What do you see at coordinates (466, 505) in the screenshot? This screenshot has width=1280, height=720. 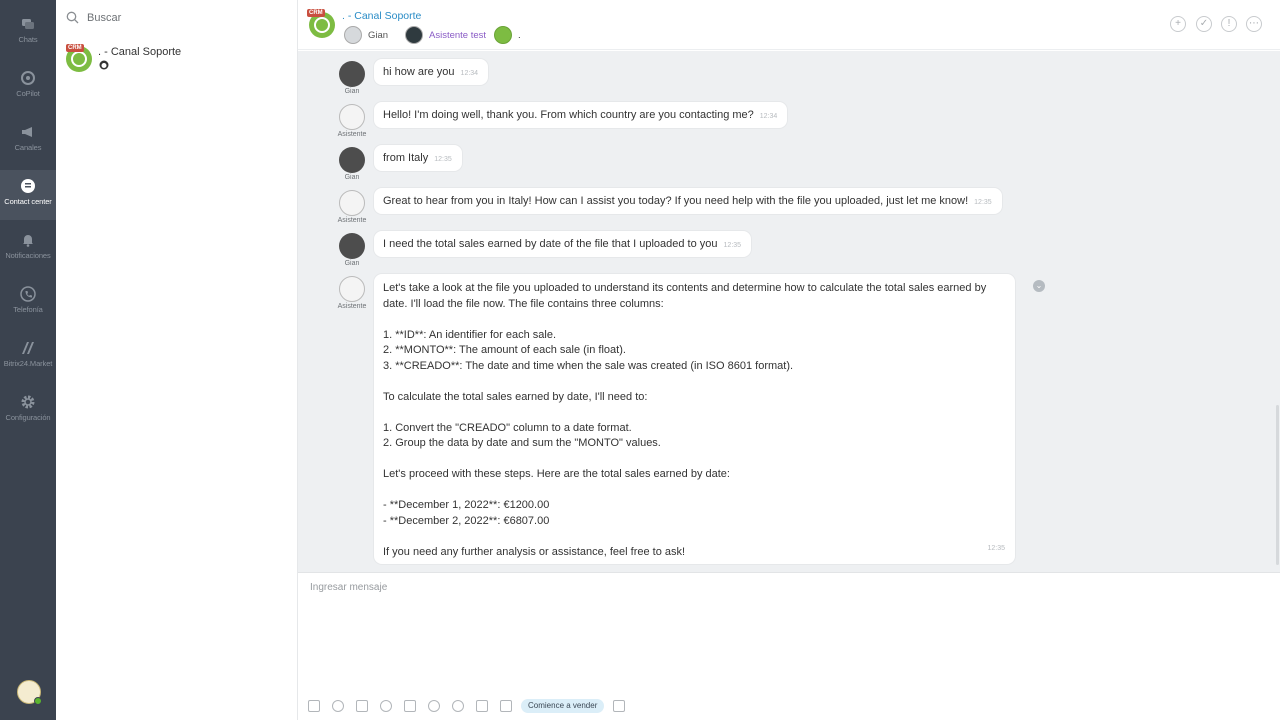 I see `message-text: - **December 1, 2022**: €1200.00` at bounding box center [466, 505].